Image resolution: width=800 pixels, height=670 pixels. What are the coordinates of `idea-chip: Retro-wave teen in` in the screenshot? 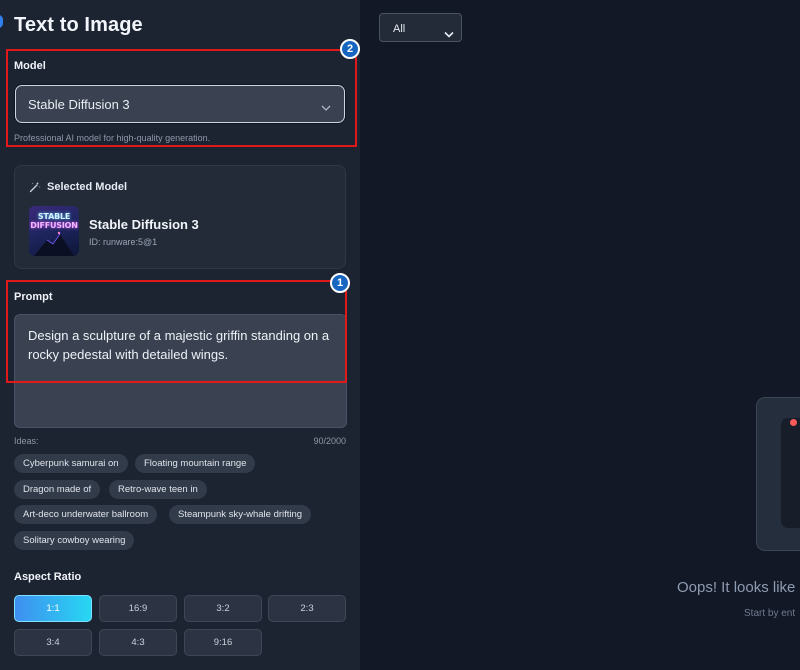 It's located at (158, 489).